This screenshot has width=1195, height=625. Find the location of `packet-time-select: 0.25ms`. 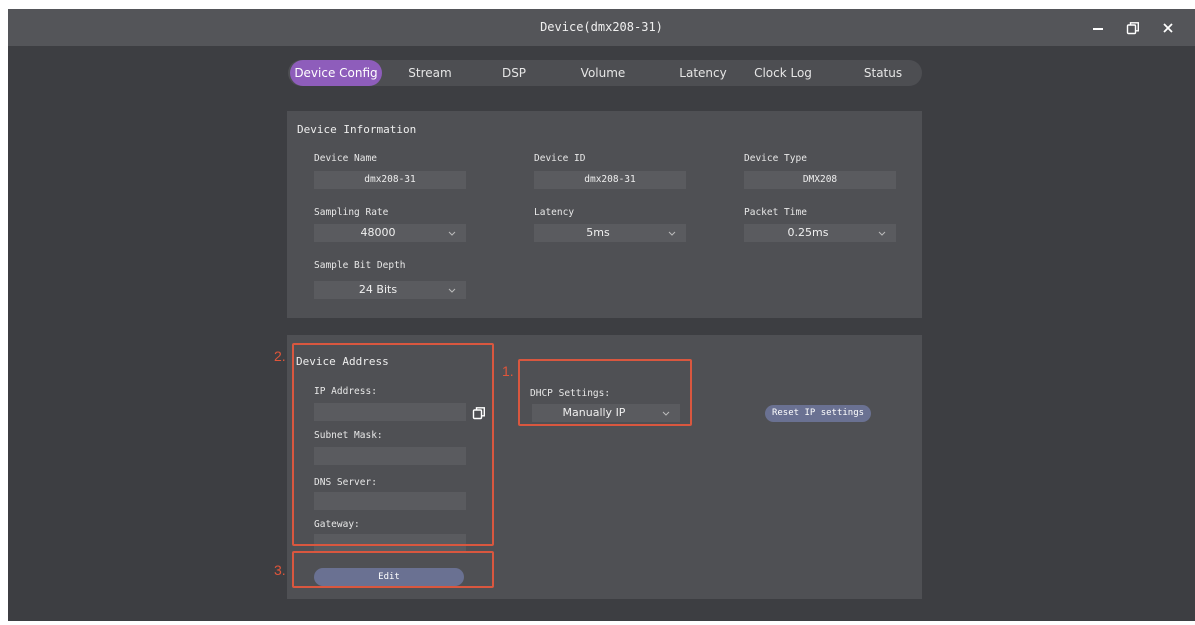

packet-time-select: 0.25ms is located at coordinates (820, 233).